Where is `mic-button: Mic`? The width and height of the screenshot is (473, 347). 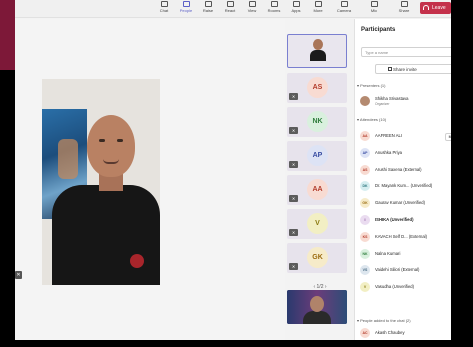 mic-button: Mic is located at coordinates (374, 7).